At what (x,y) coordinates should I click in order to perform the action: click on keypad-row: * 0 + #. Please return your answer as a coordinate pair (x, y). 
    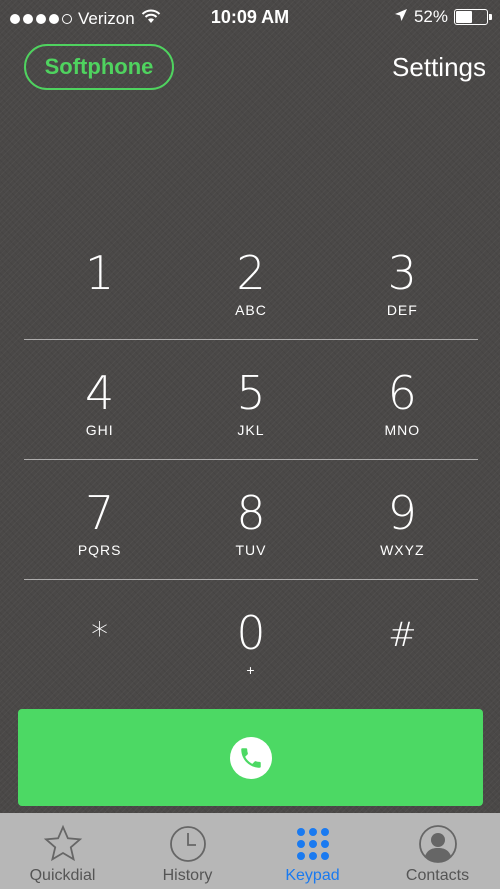
    Looking at the image, I should click on (251, 640).